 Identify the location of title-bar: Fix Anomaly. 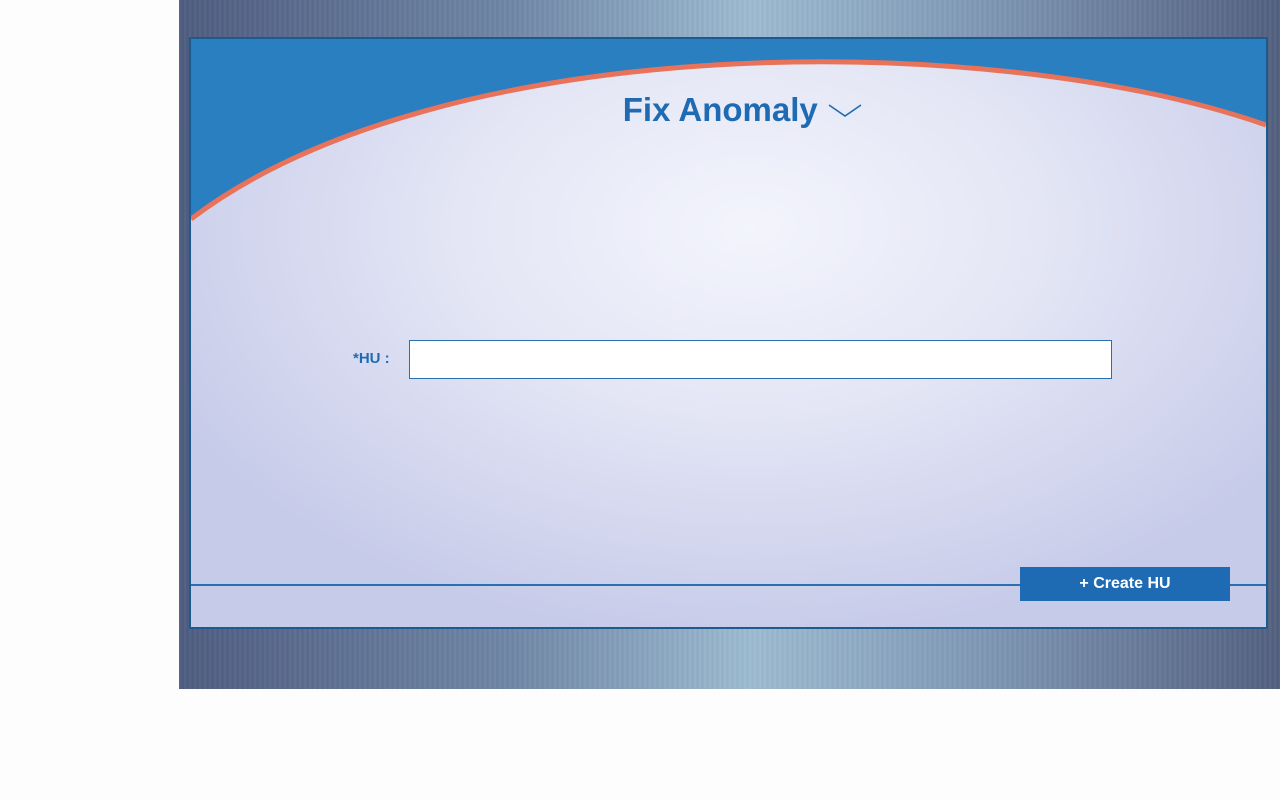
(728, 110).